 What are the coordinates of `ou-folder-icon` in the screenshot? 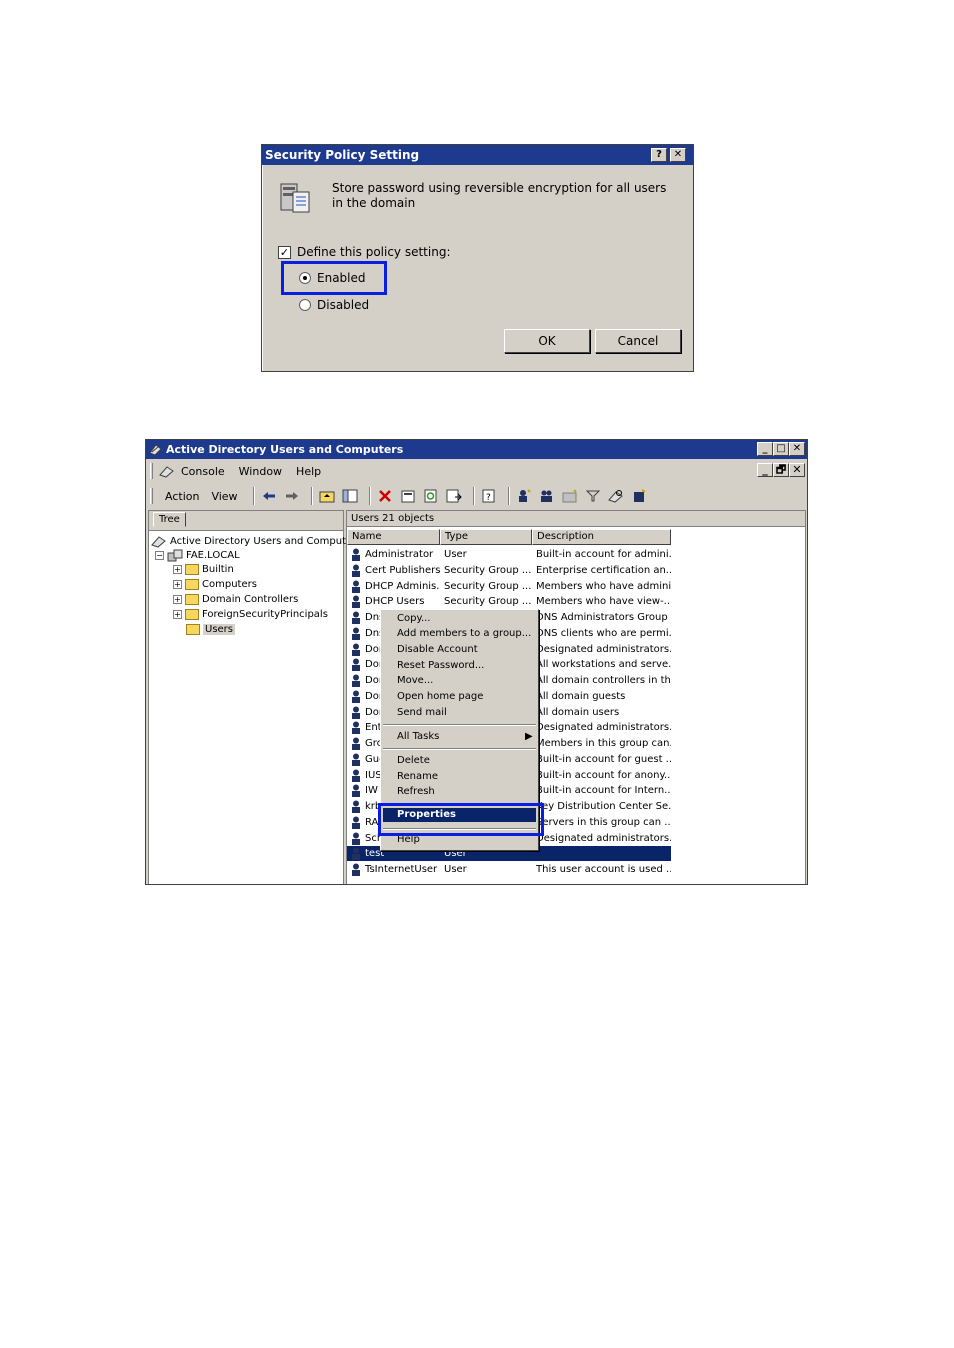 It's located at (192, 599).